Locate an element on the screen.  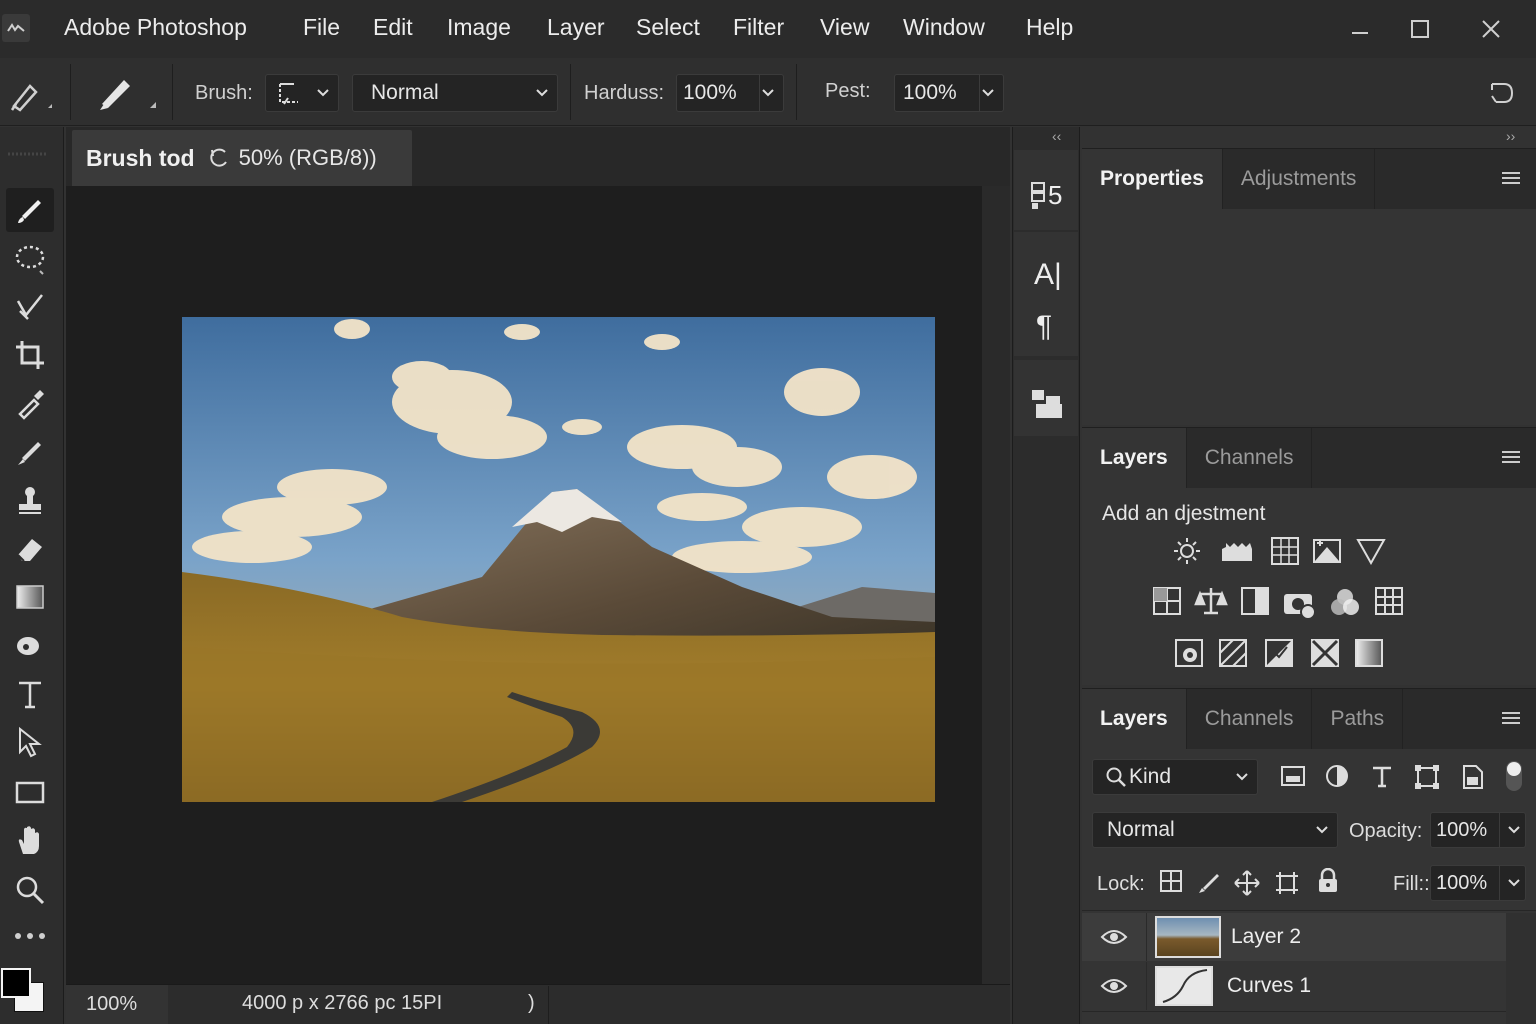
character-panel-button: A| is located at coordinates (1048, 275).